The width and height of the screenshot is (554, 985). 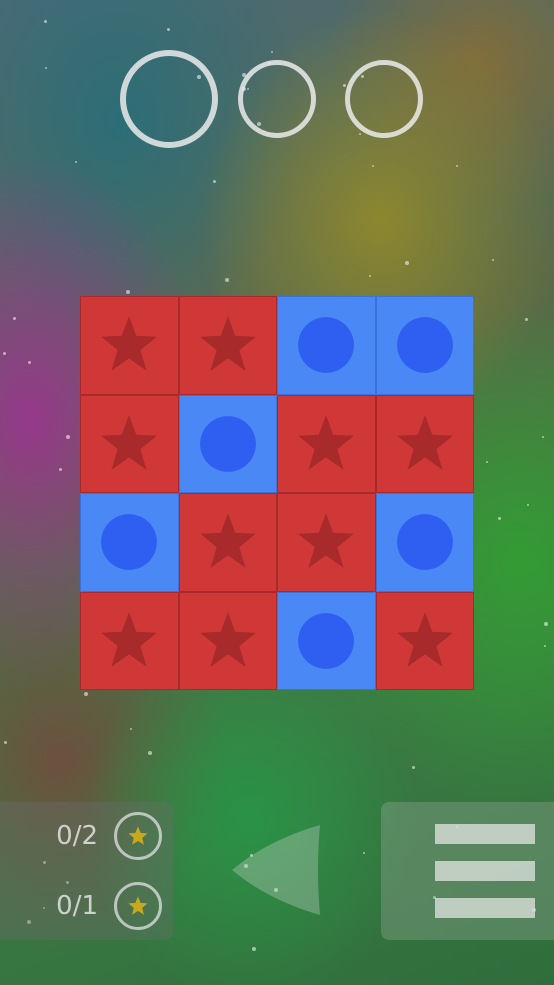 What do you see at coordinates (77, 836) in the screenshot?
I see `goal-counter-label: 0/2` at bounding box center [77, 836].